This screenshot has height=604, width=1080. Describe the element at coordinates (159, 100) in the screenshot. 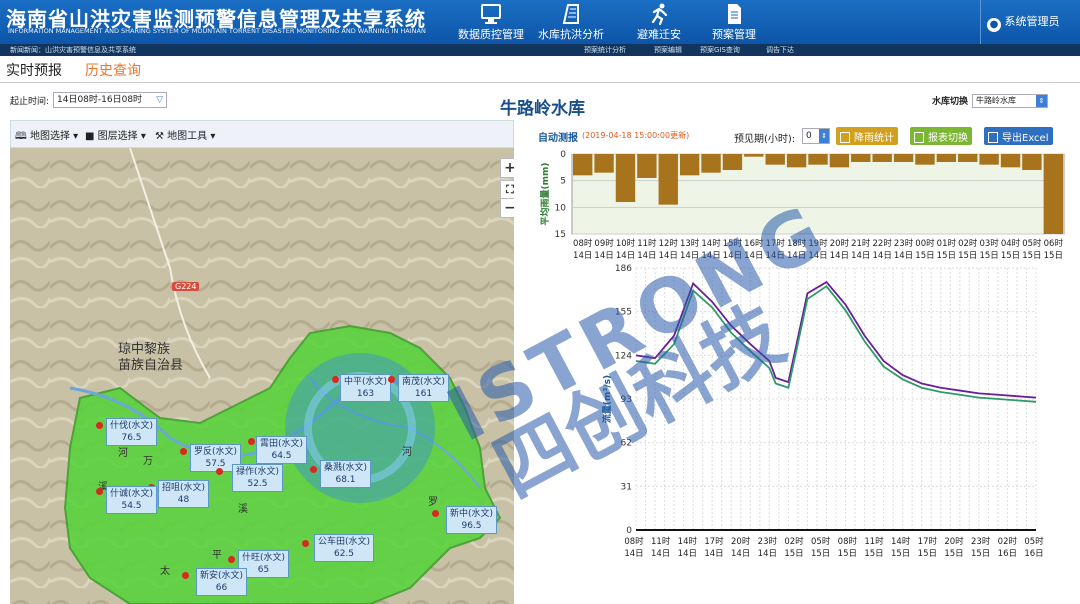

I see `chevron-down-icon: ▽` at that location.